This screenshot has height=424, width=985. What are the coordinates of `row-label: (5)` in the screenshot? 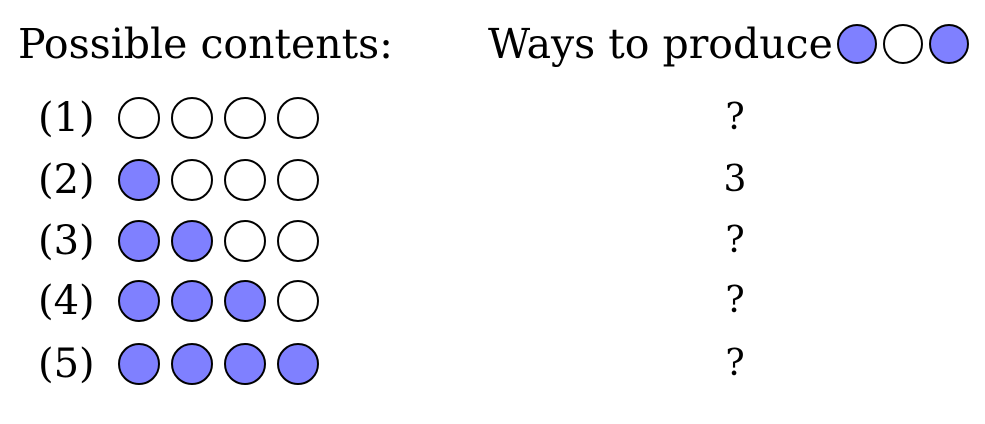 It's located at (66, 364).